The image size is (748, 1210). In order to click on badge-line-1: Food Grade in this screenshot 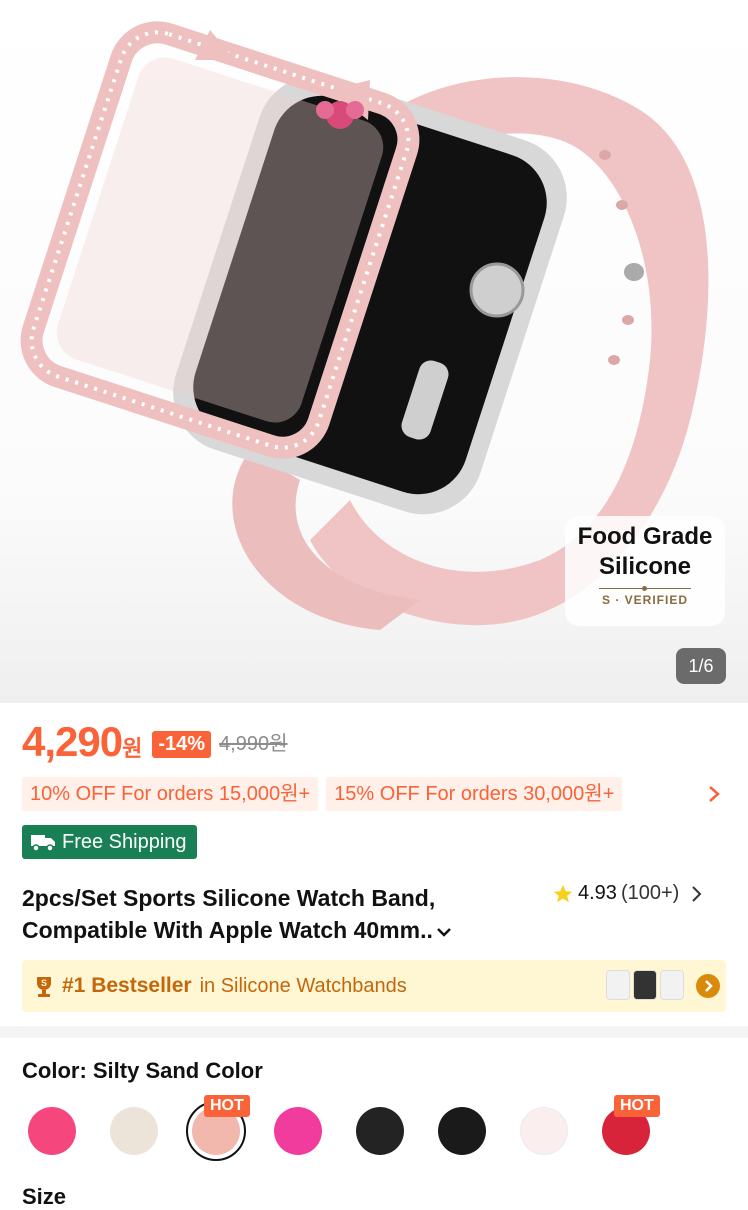, I will do `click(645, 536)`.